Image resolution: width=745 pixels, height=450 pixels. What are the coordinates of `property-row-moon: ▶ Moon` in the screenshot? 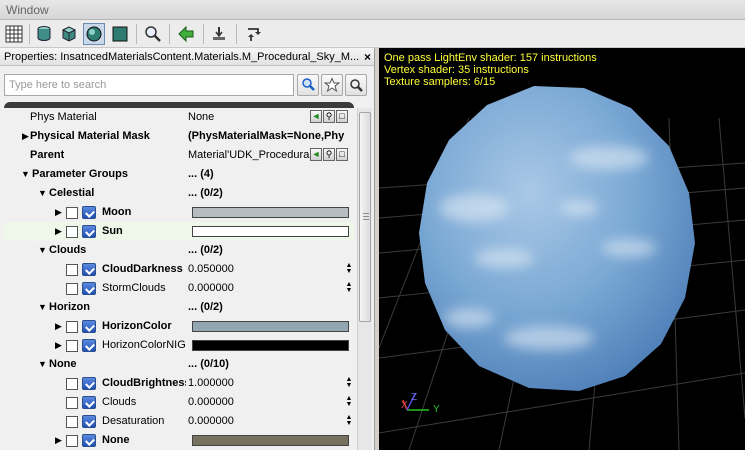 It's located at (179, 212).